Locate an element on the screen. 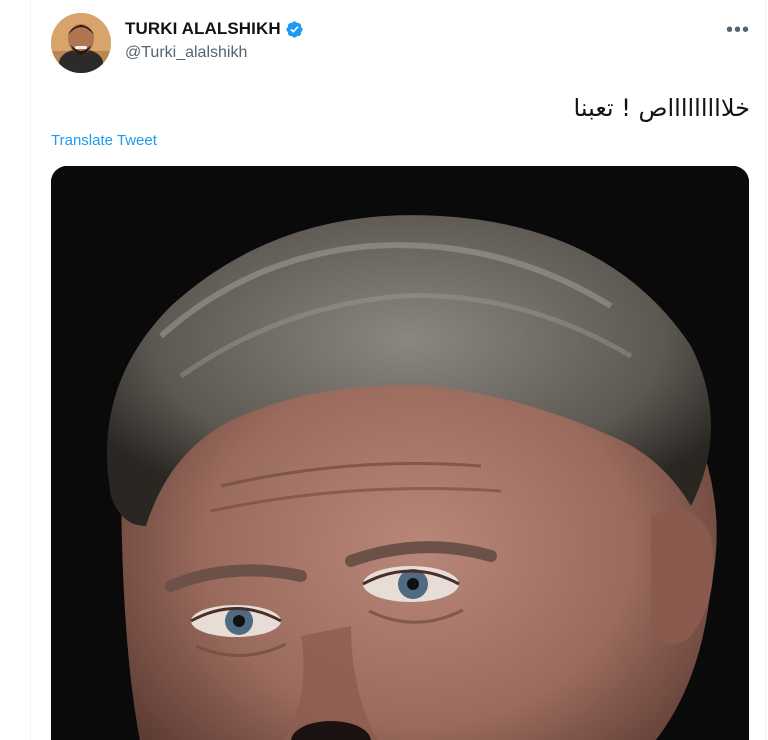  verified-badge-icon is located at coordinates (294, 29).